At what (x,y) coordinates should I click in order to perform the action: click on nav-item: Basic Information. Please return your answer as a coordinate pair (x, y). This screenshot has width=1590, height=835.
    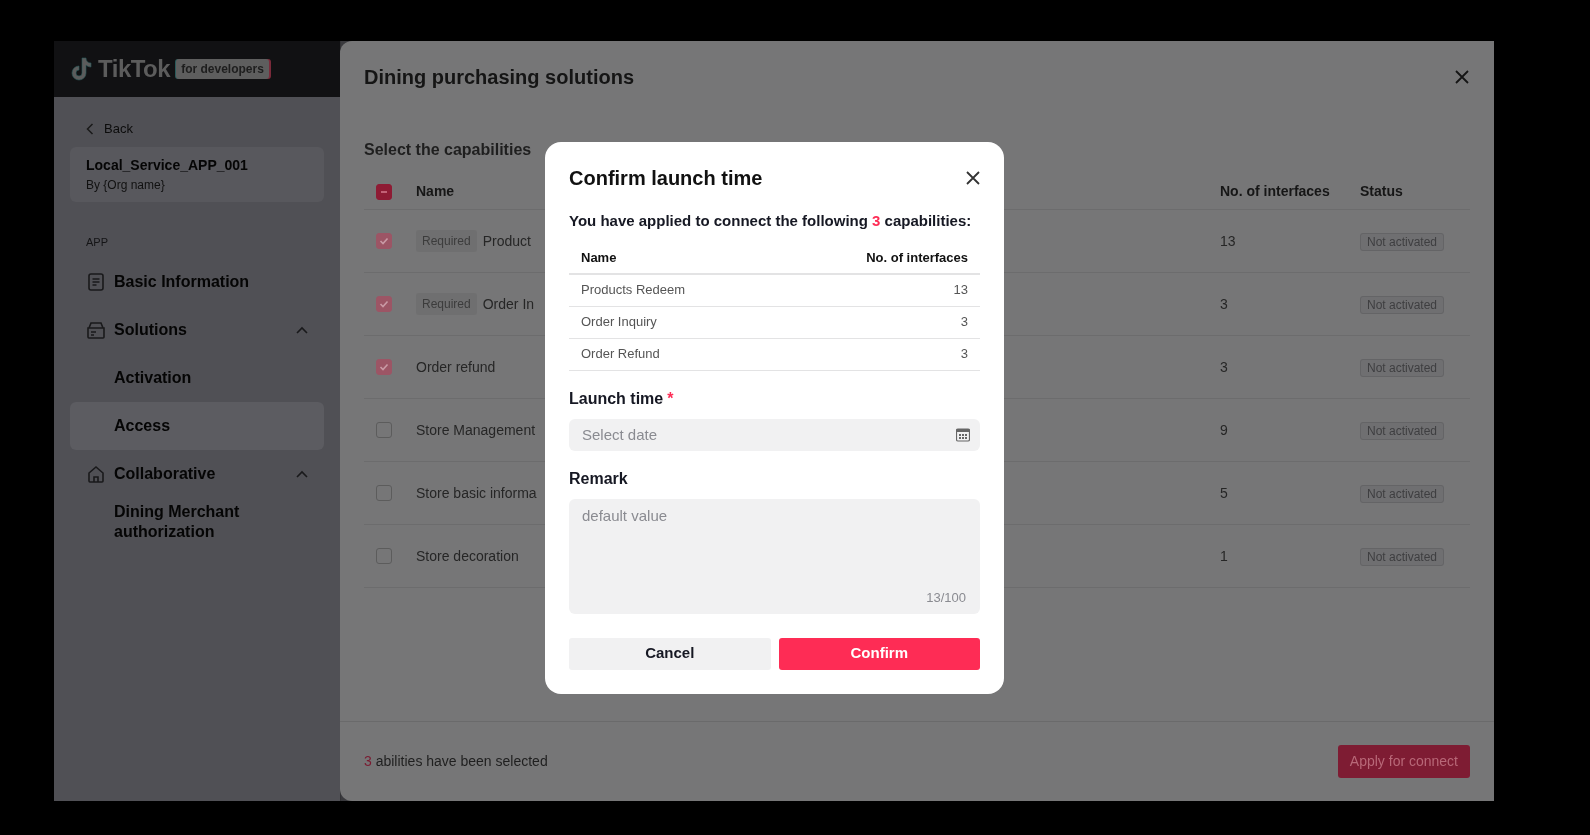
    Looking at the image, I should click on (197, 282).